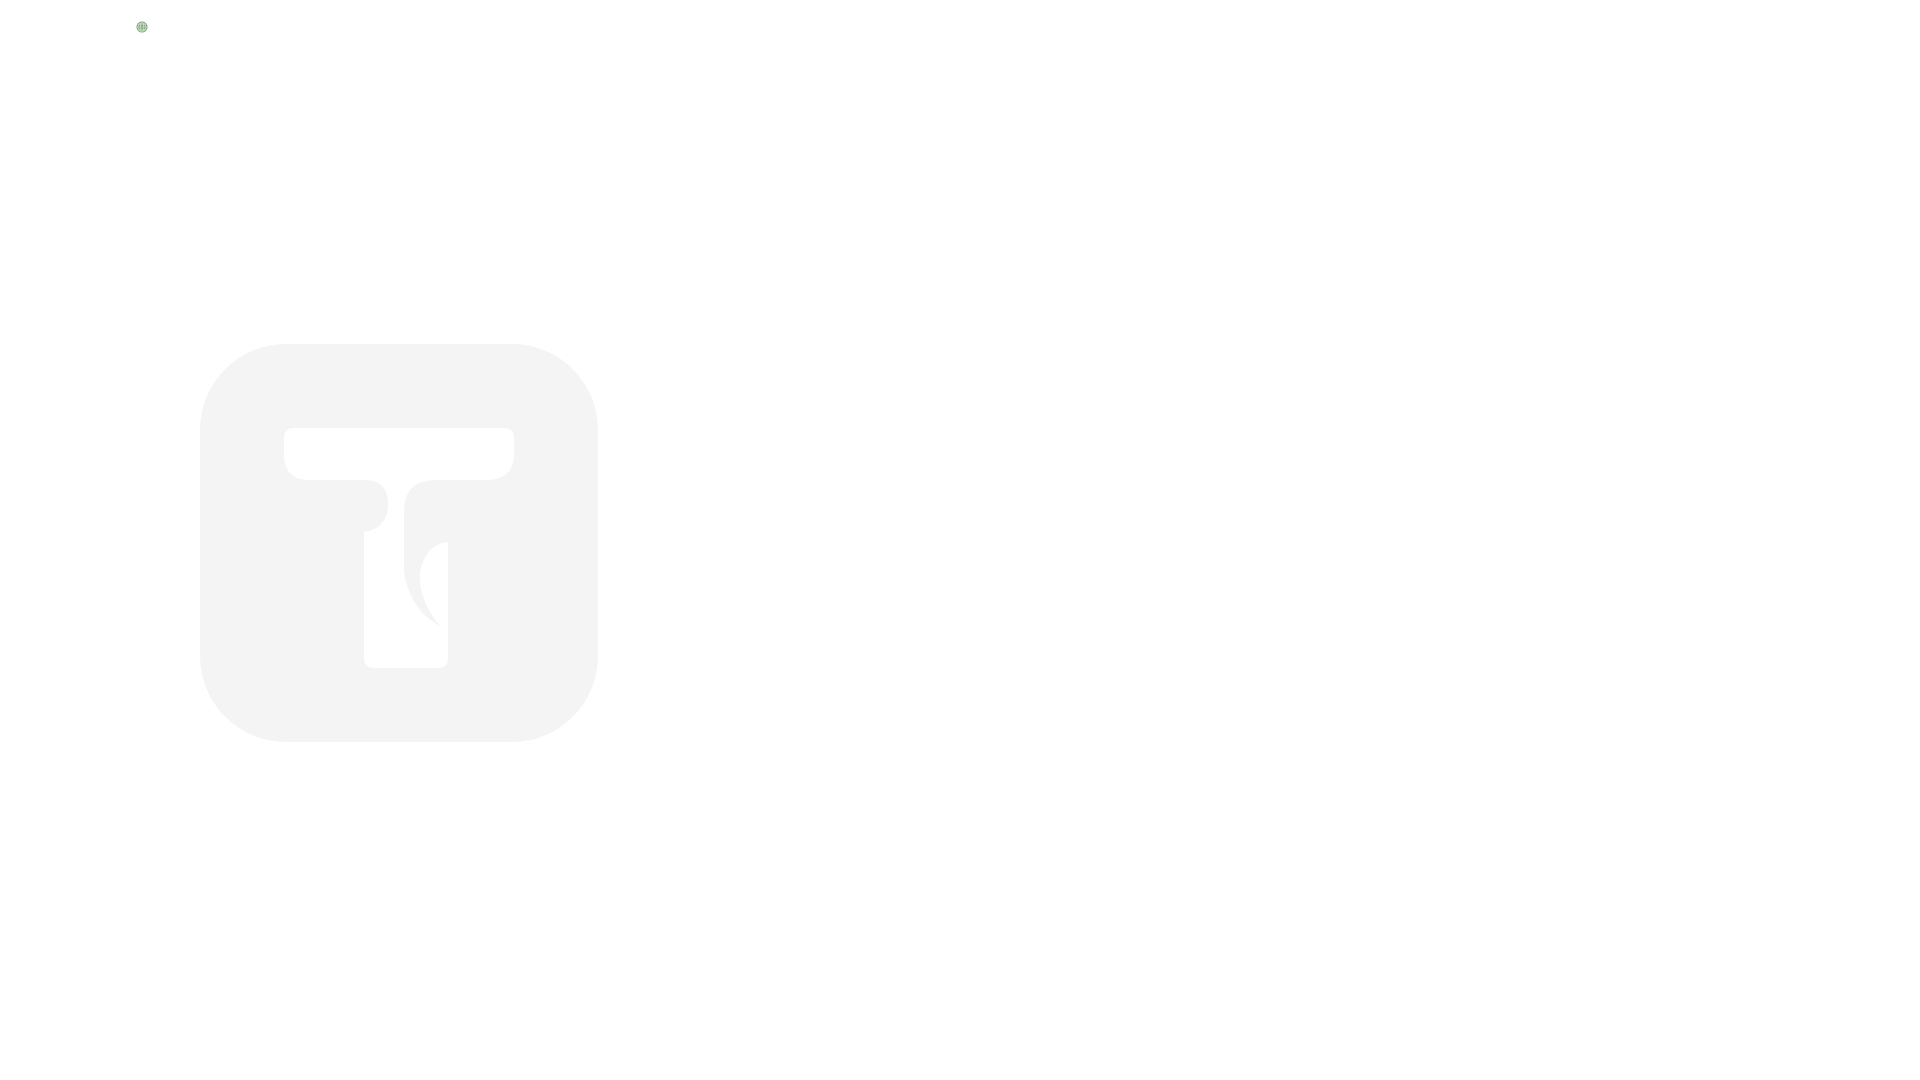  What do you see at coordinates (434, 514) in the screenshot?
I see `logo-right-hole` at bounding box center [434, 514].